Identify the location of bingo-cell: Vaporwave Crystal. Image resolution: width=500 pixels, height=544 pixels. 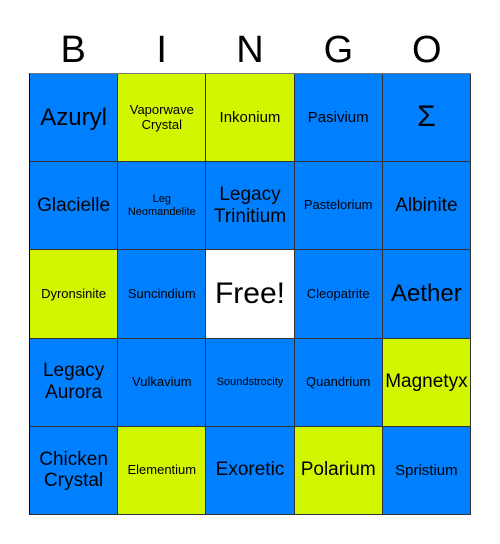
(162, 118).